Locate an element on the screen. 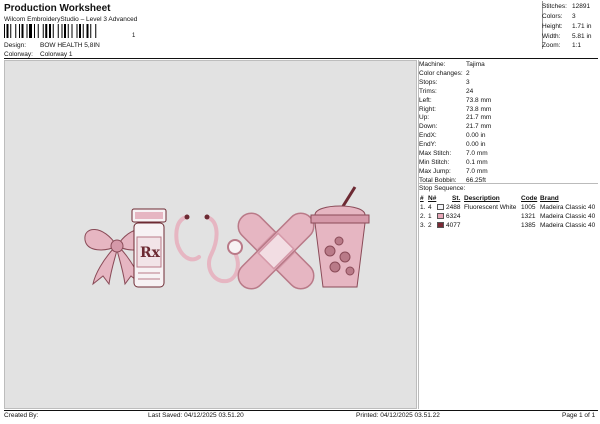  stop-code: 1321 is located at coordinates (528, 216).